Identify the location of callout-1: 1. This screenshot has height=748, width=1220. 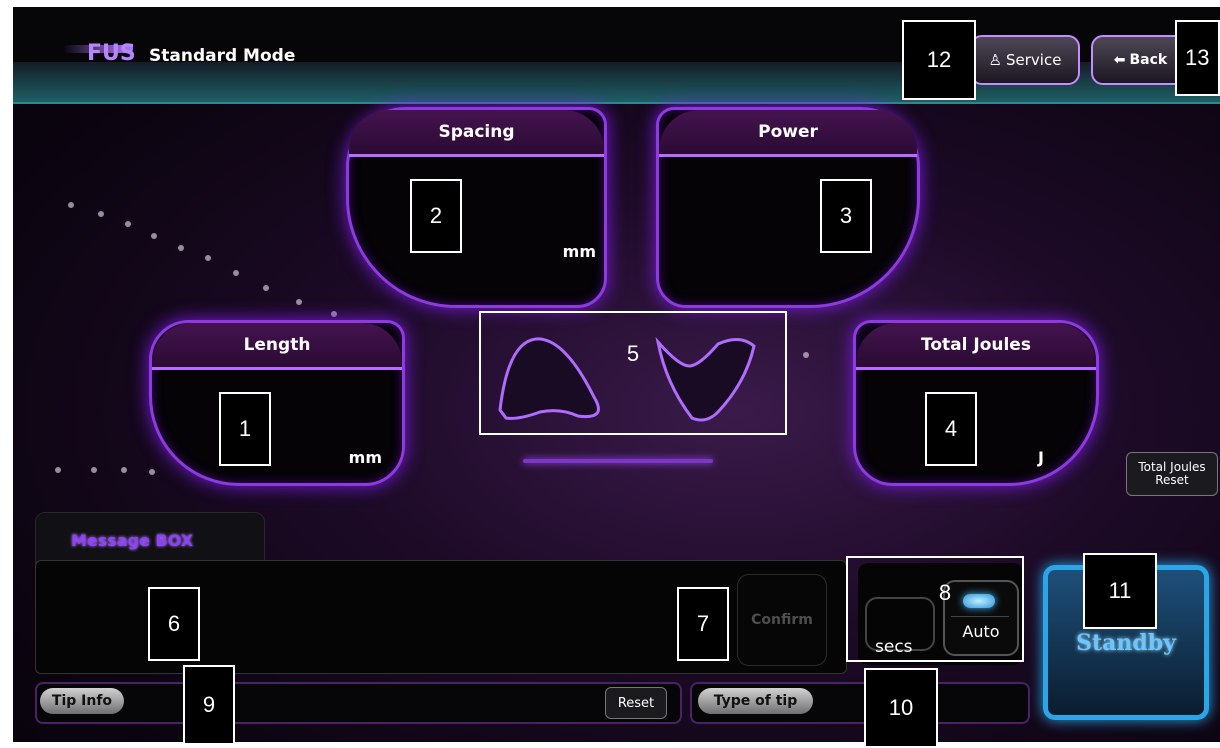
(245, 429).